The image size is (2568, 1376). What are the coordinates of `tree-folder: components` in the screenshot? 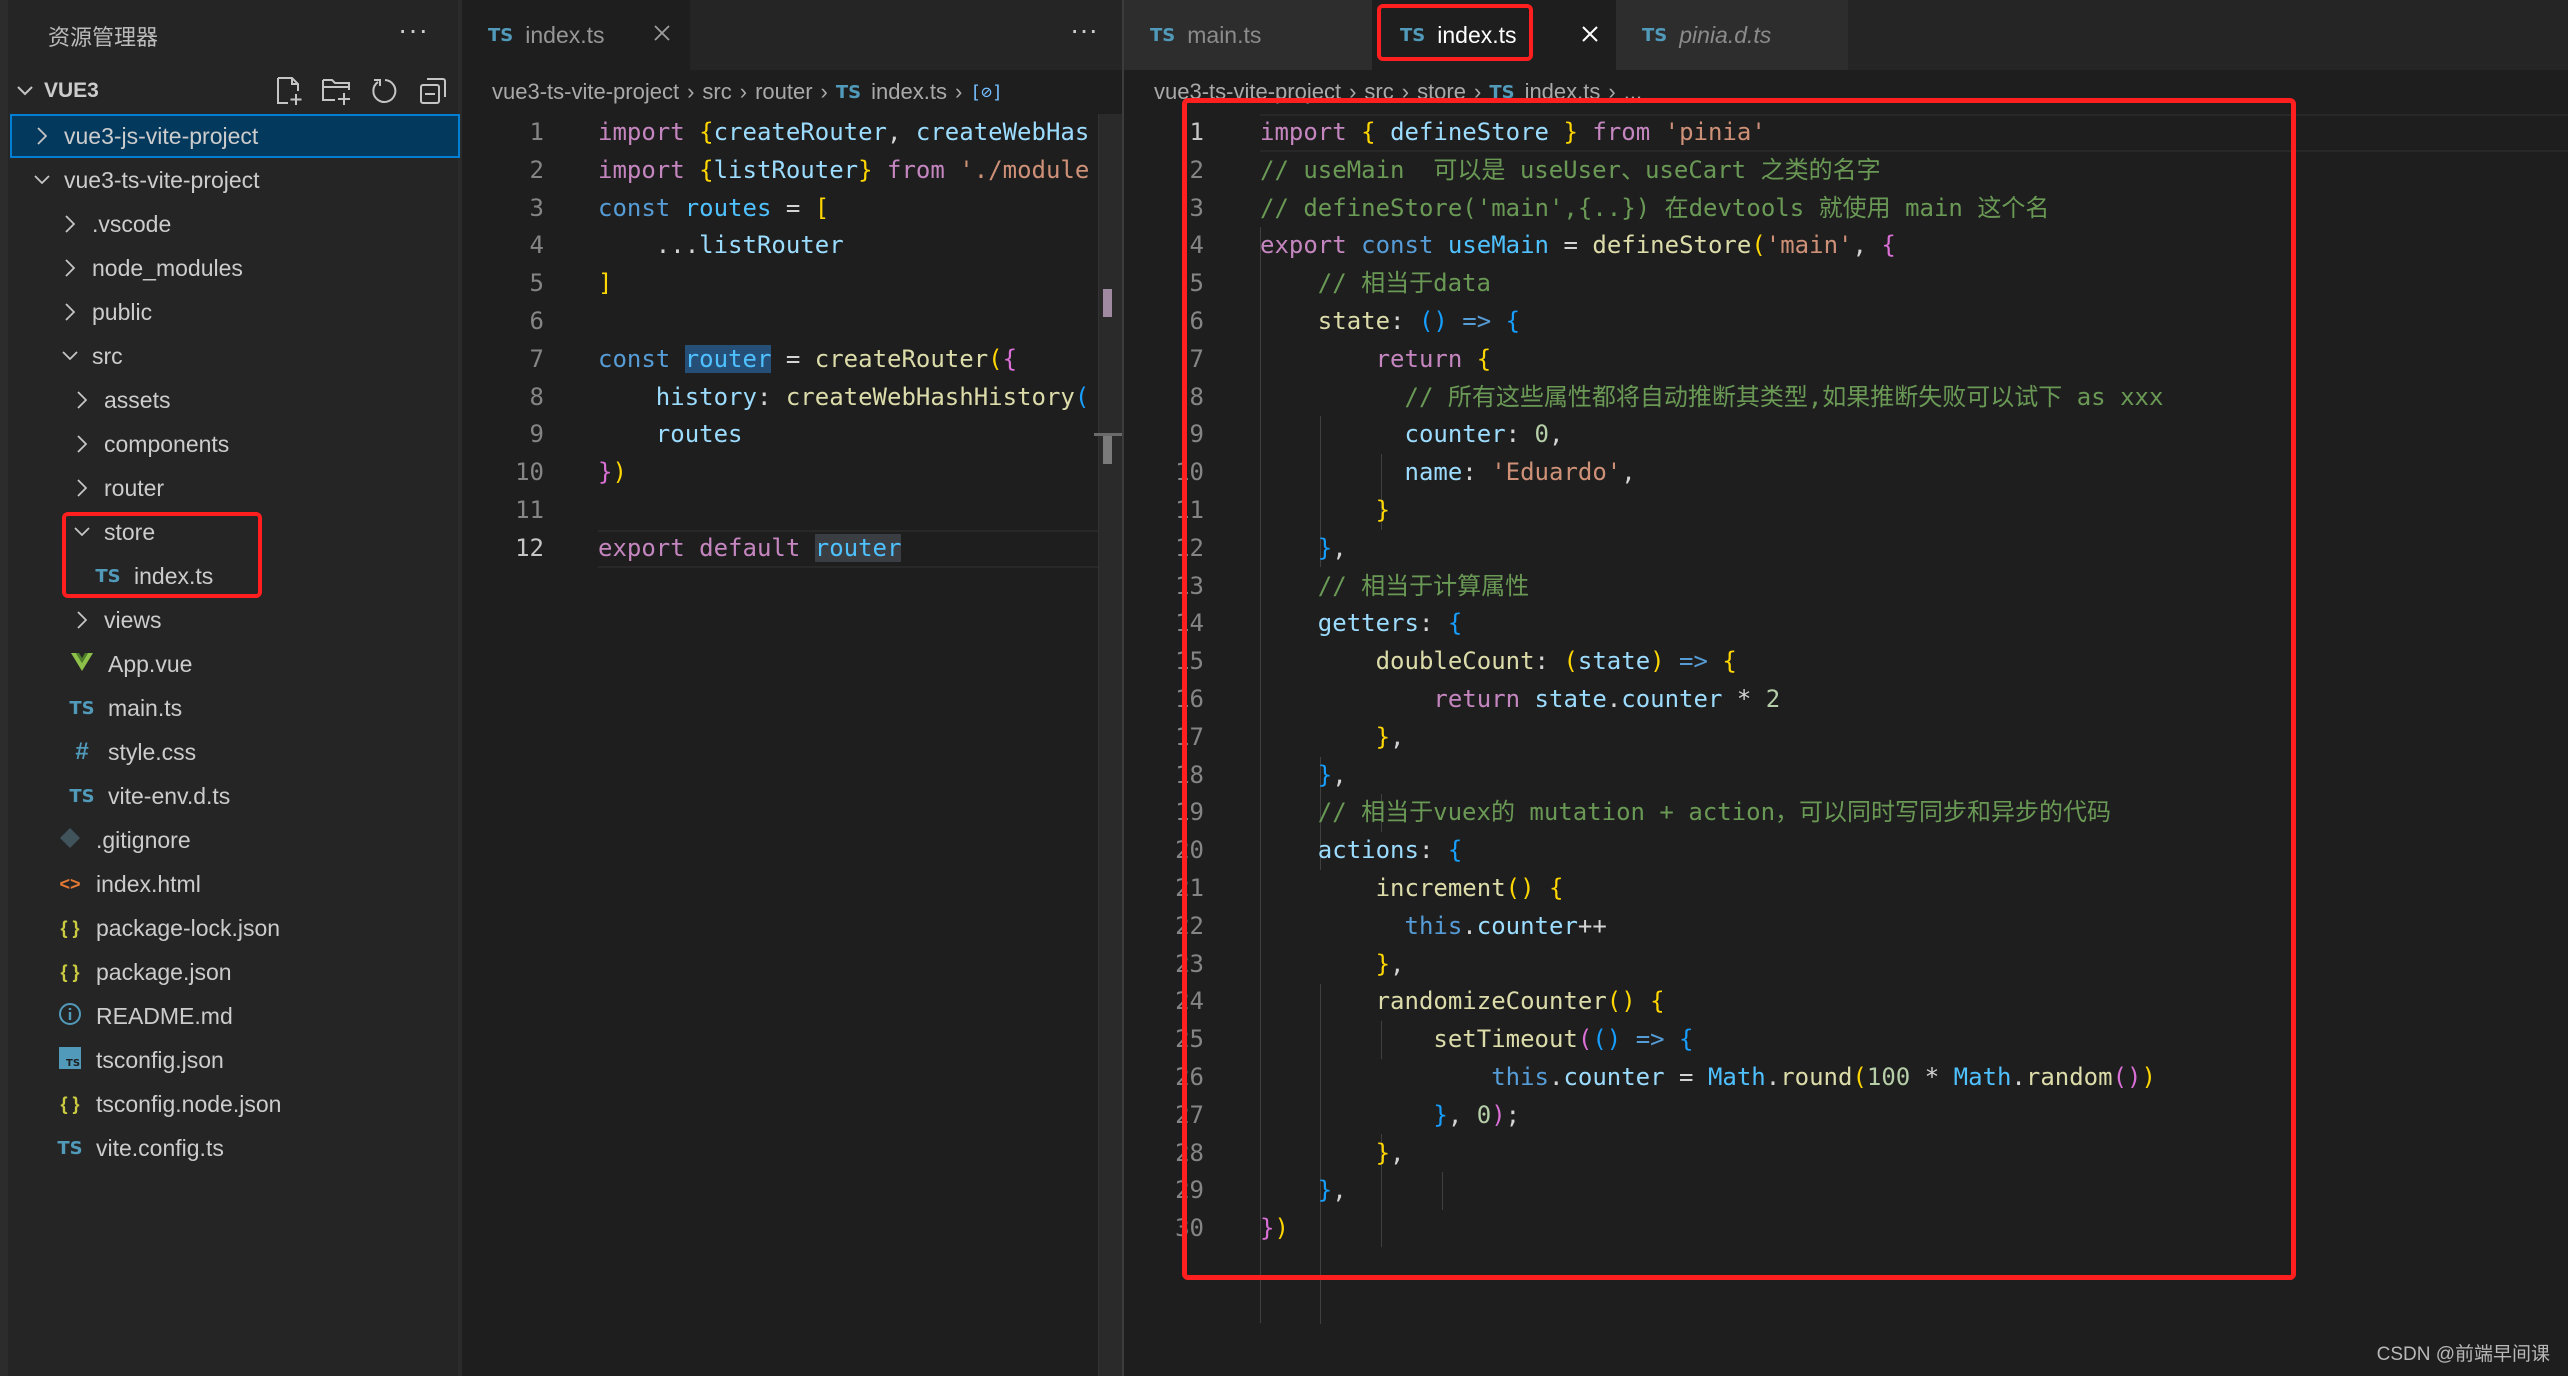 It's located at (235, 444).